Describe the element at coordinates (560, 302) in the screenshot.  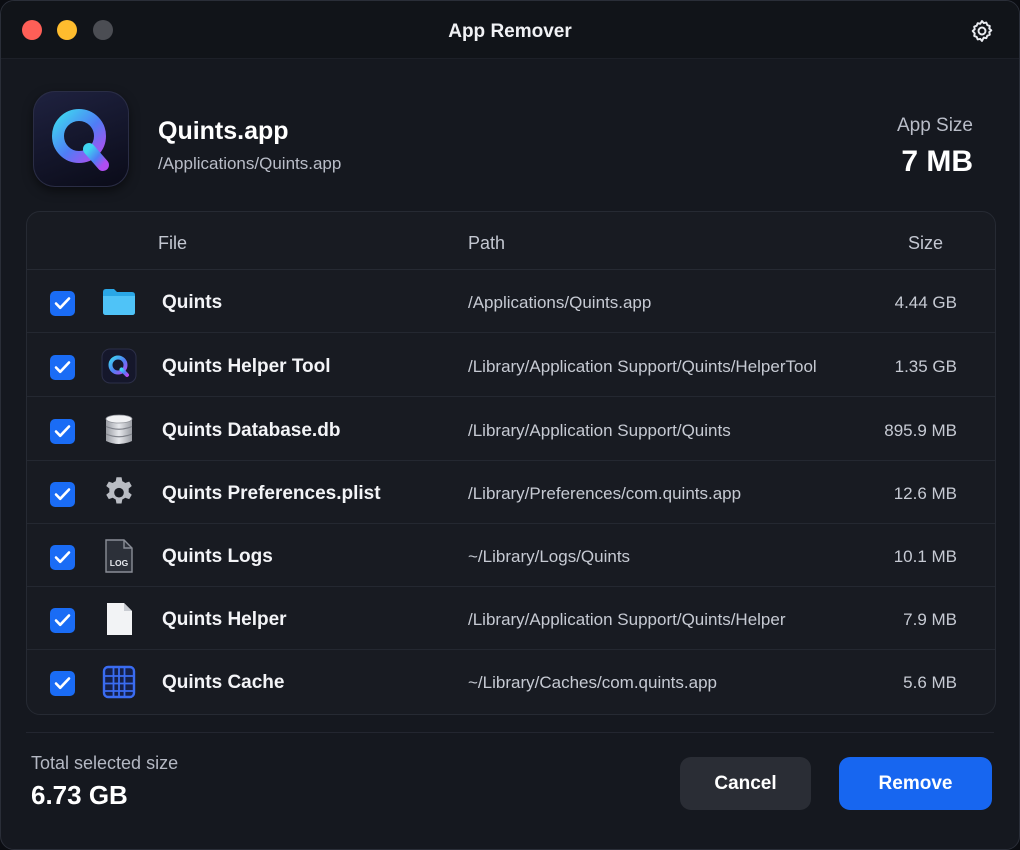
I see `file-path: /Applications/Quints.app` at that location.